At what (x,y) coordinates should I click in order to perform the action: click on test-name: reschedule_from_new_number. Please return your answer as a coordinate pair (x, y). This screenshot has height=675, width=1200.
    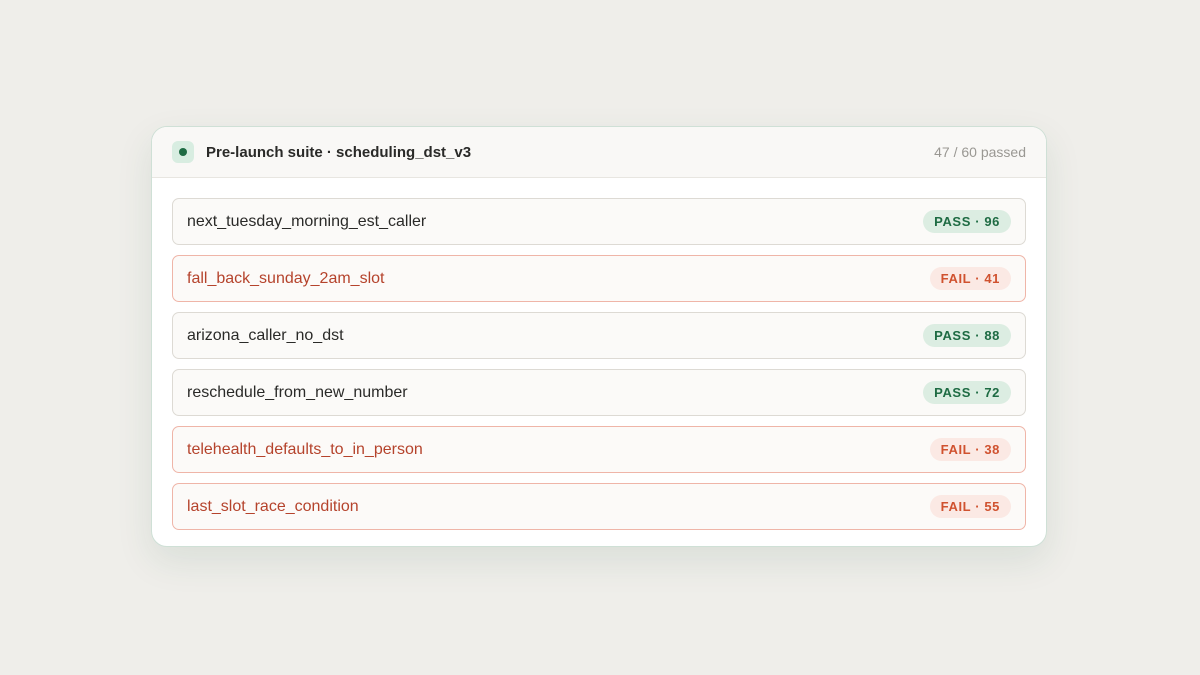
    Looking at the image, I should click on (297, 392).